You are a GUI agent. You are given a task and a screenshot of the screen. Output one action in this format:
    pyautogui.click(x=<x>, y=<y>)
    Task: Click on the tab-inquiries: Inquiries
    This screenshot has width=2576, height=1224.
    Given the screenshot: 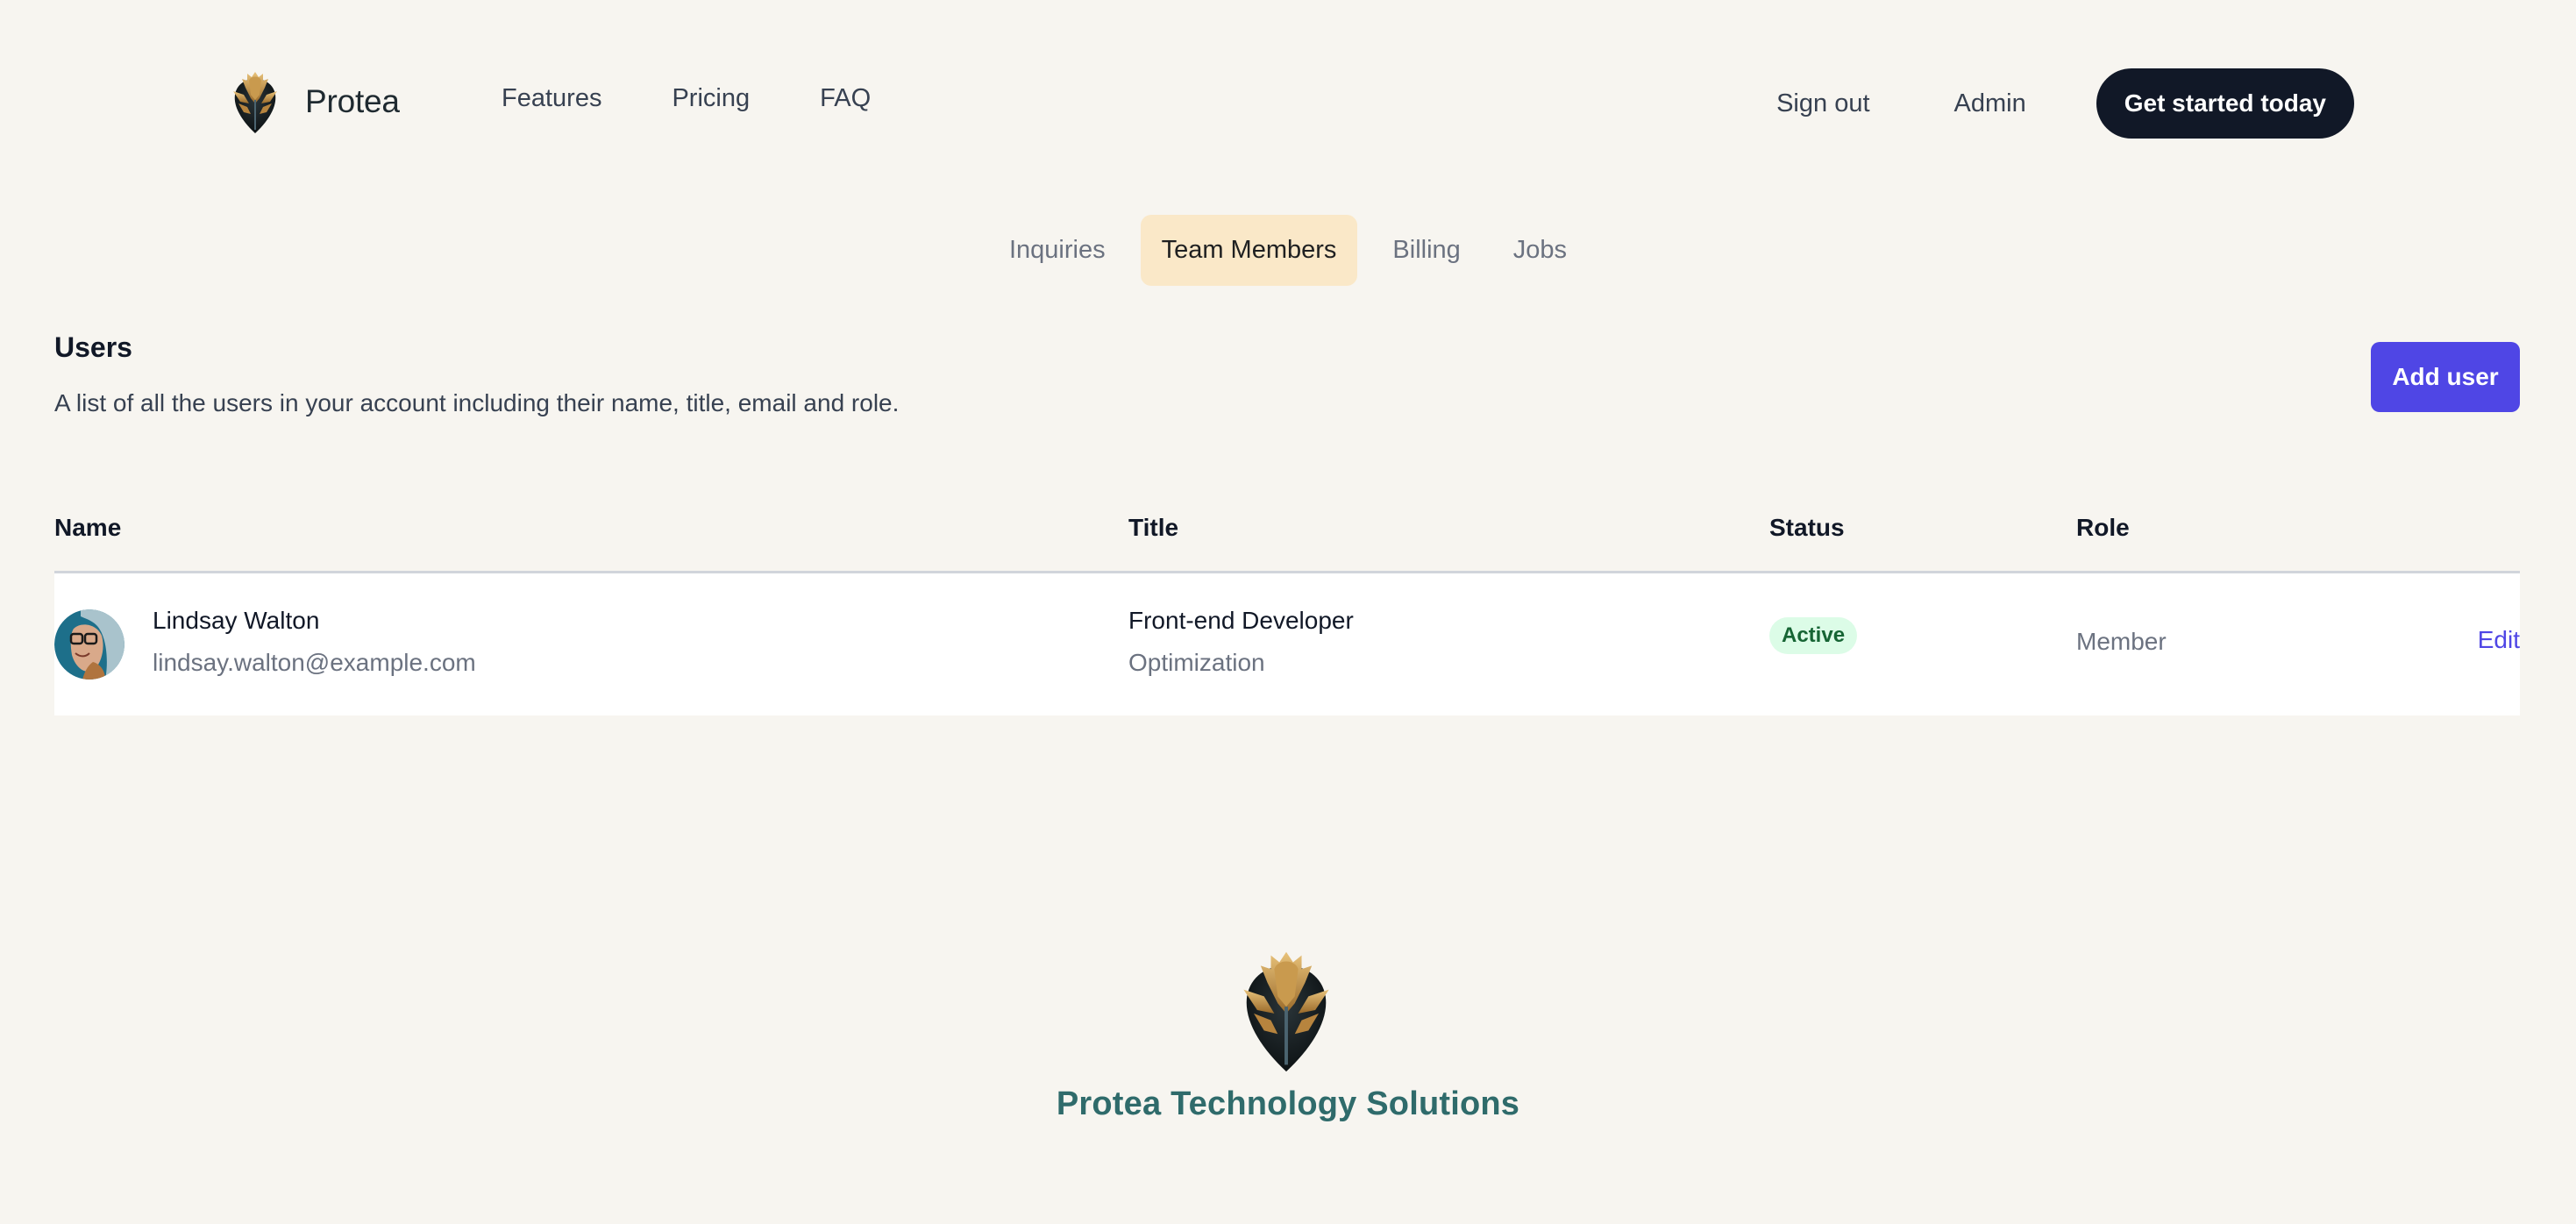 What is the action you would take?
    pyautogui.click(x=1057, y=250)
    